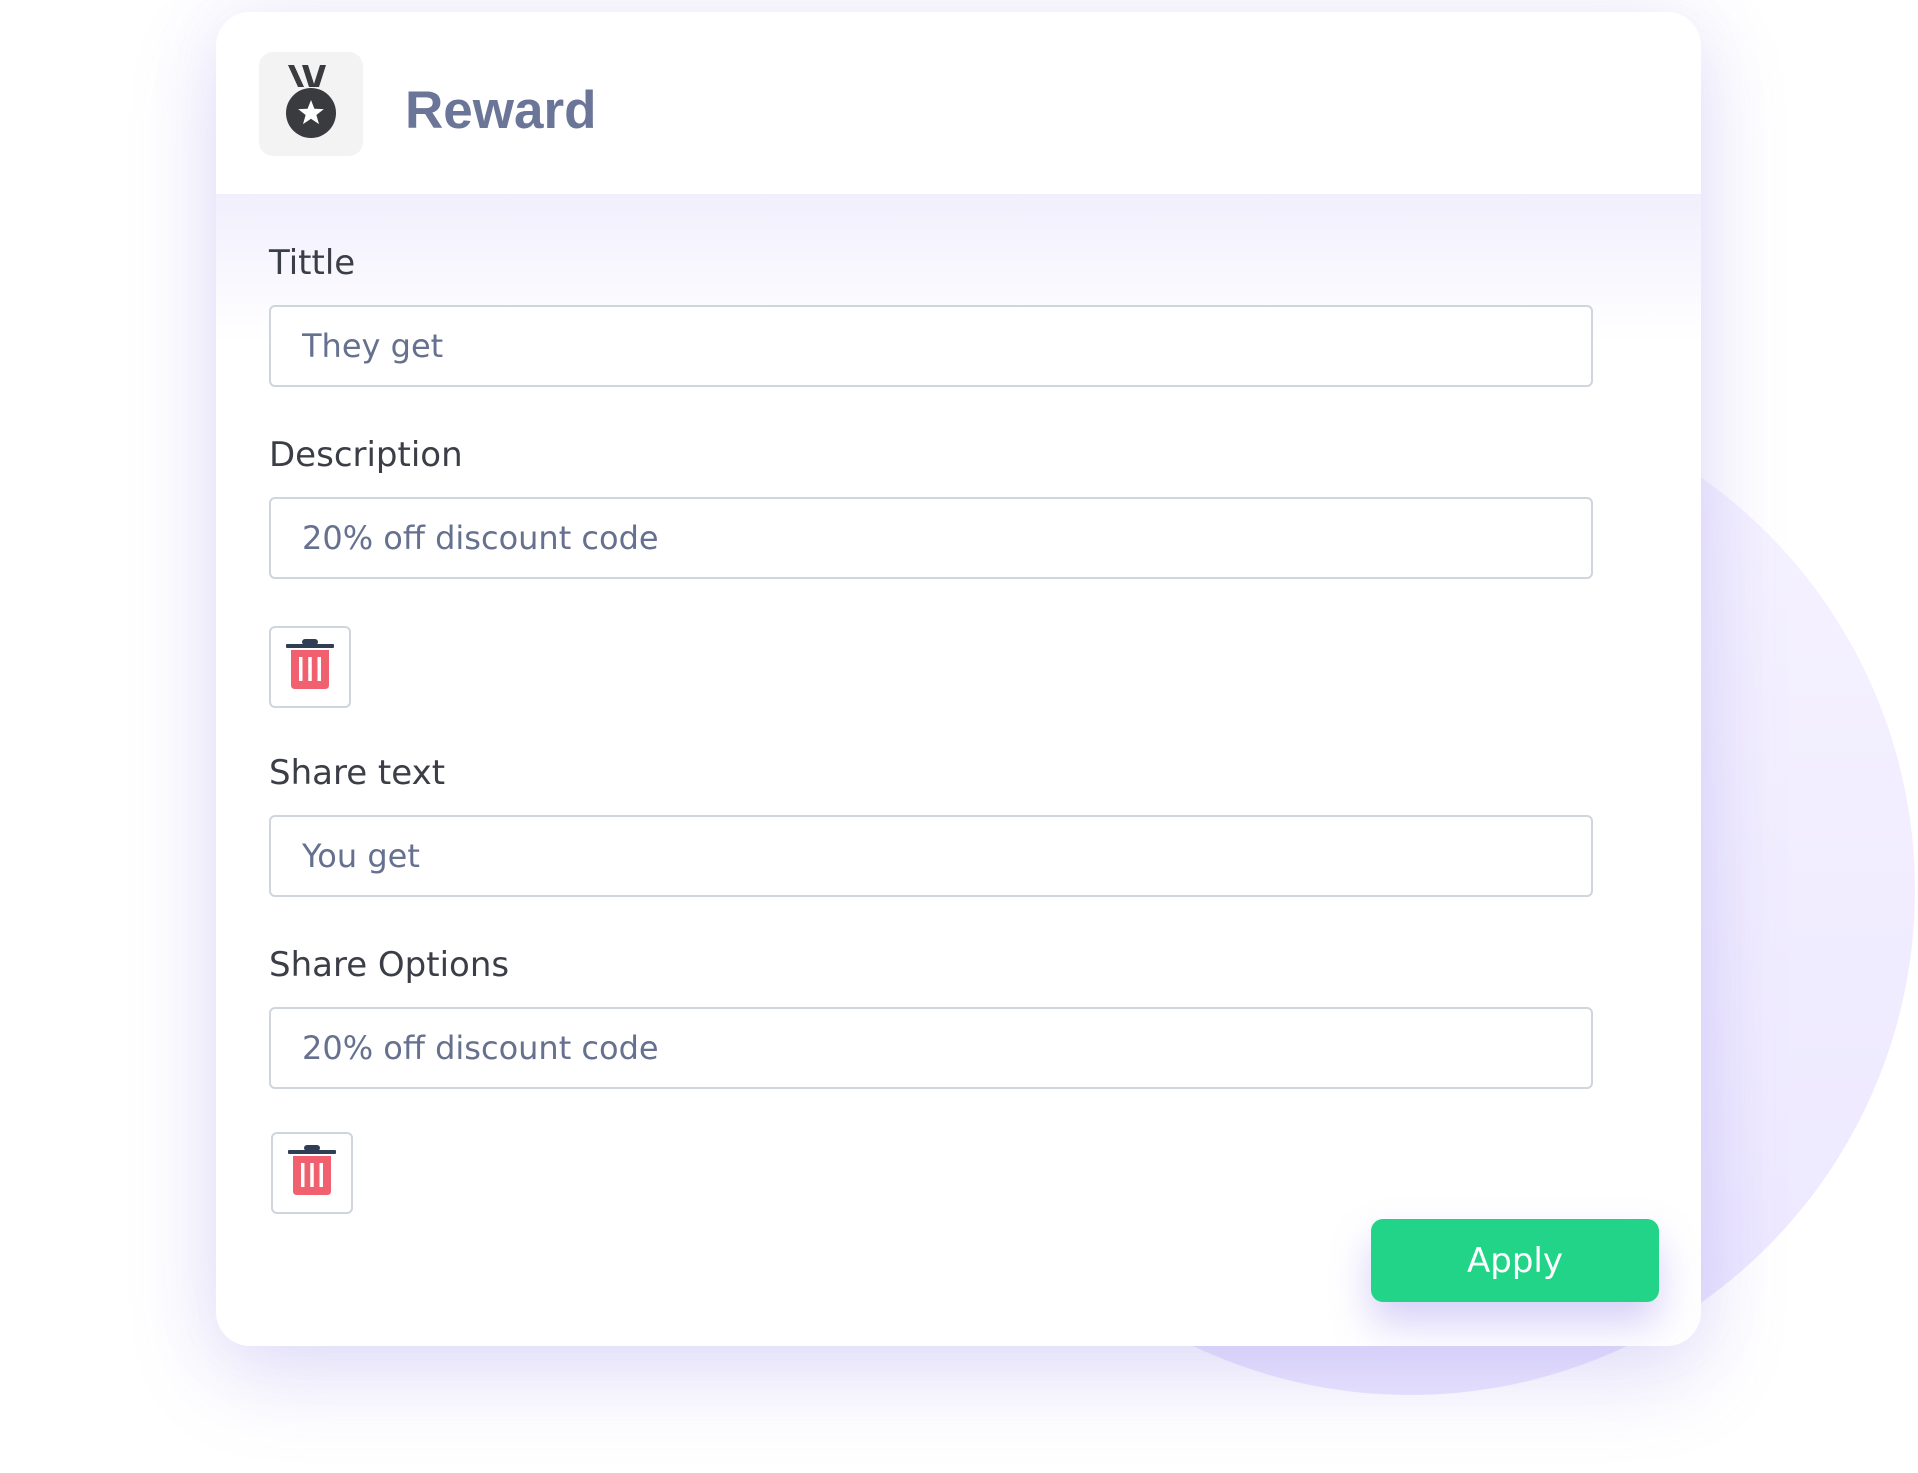 The image size is (1918, 1473). Describe the element at coordinates (931, 1048) in the screenshot. I see `share-options-input` at that location.